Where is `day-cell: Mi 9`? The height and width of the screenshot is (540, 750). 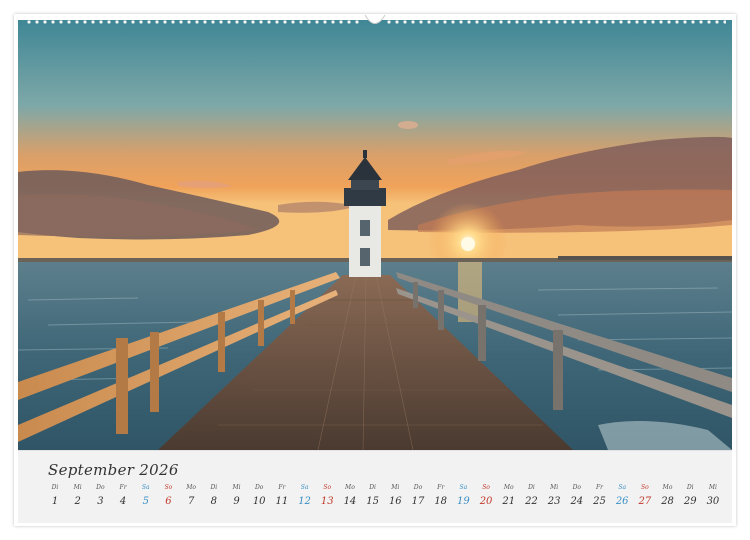
day-cell: Mi 9 is located at coordinates (237, 499).